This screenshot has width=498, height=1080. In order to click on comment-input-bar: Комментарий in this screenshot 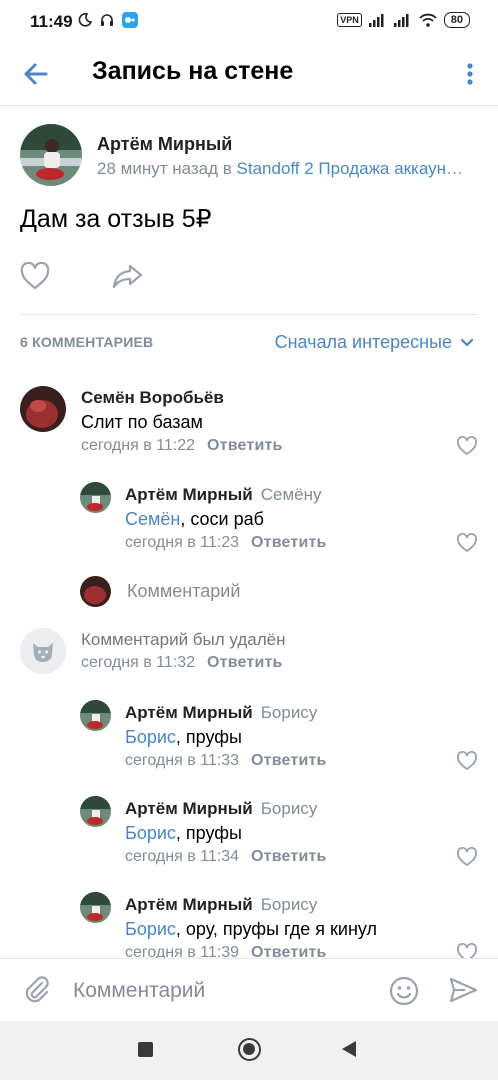, I will do `click(249, 989)`.